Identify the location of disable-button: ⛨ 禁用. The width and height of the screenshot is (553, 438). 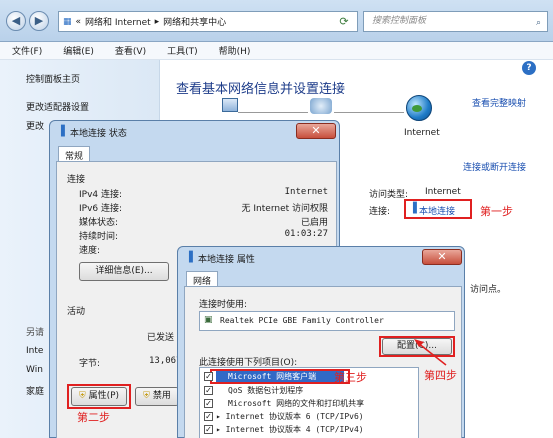
(157, 396).